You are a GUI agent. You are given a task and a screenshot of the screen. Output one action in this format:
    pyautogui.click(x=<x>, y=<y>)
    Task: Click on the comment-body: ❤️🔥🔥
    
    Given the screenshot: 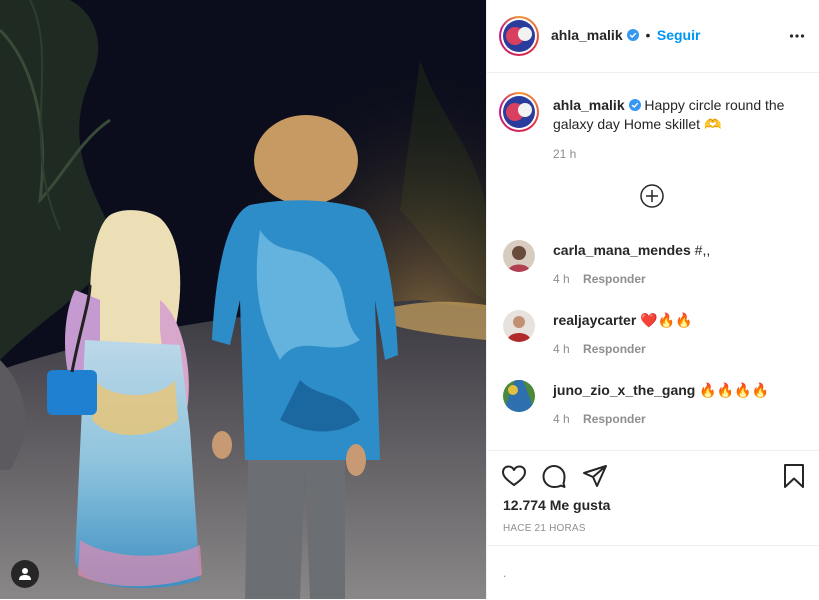 What is the action you would take?
    pyautogui.click(x=666, y=320)
    